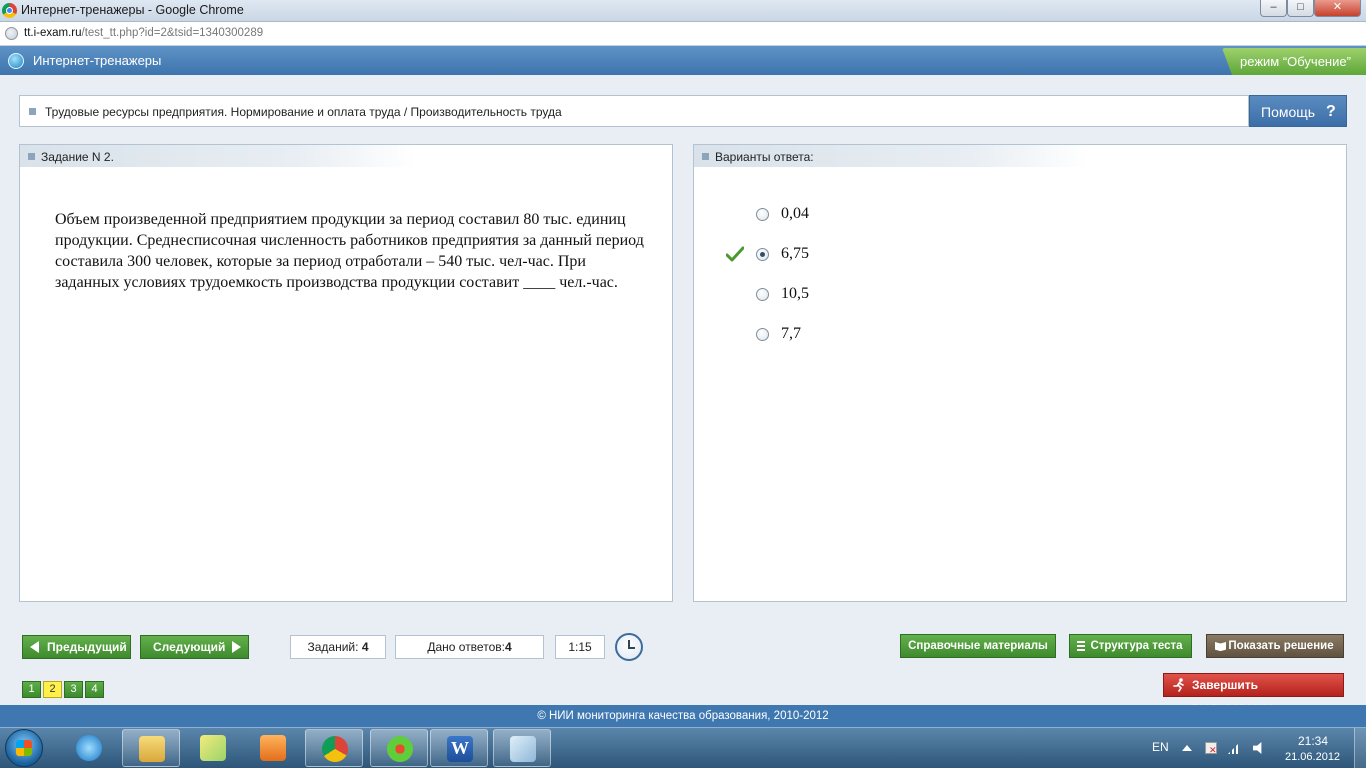  Describe the element at coordinates (132, 10) in the screenshot. I see `window-title: Интернет-тренажеры - Google Chrome` at that location.